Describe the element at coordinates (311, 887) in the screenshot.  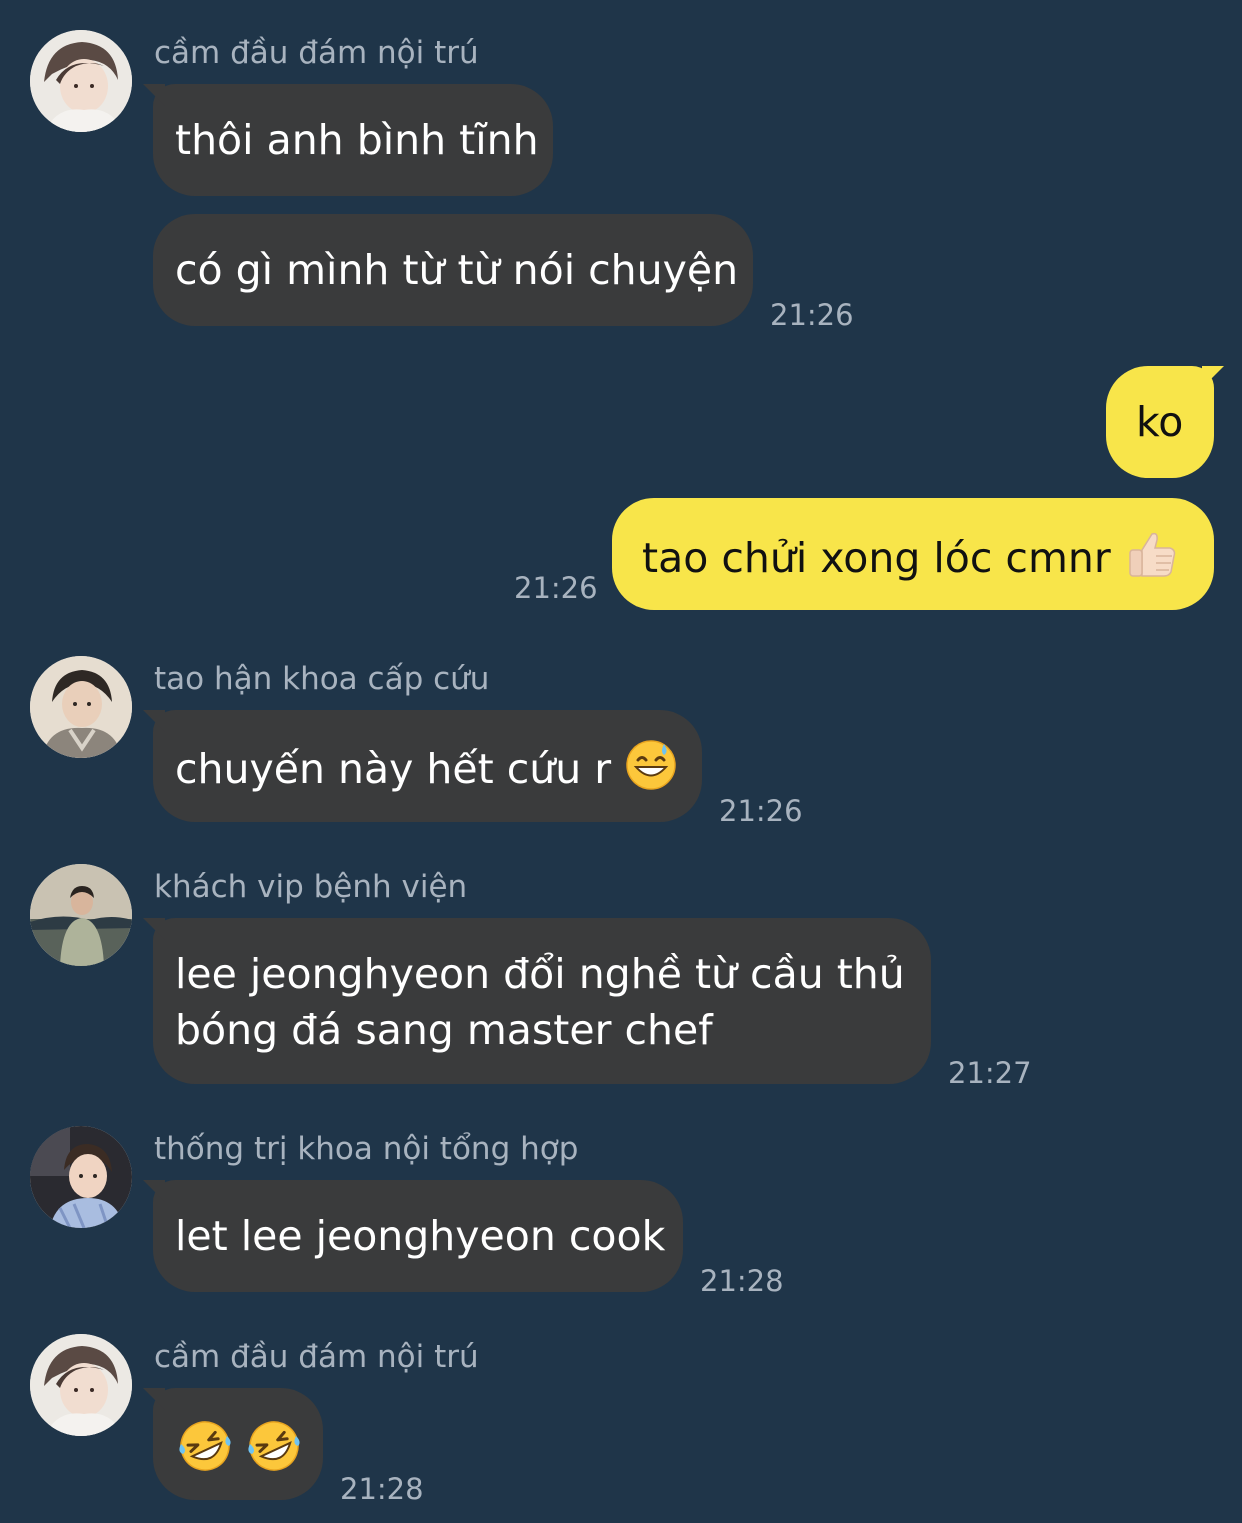
I see `sender-name: khách vip bệnh viện` at that location.